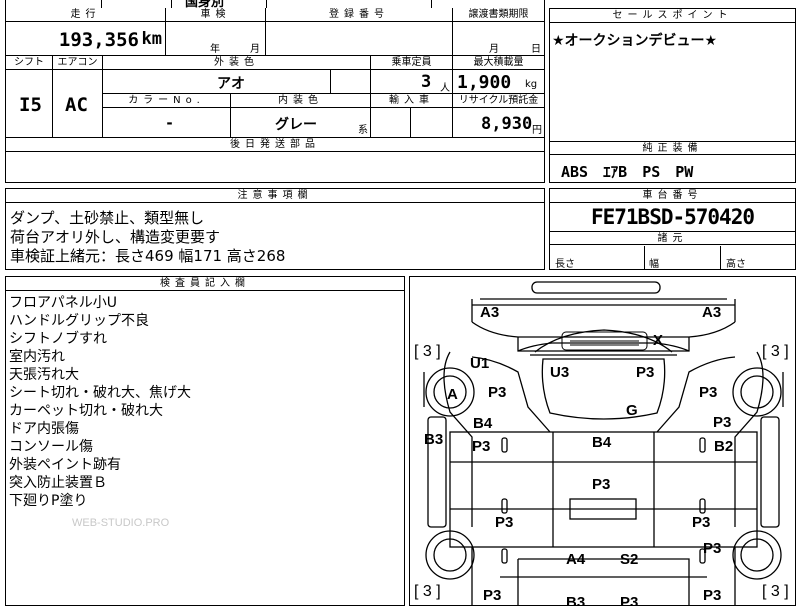 Image resolution: width=800 pixels, height=606 pixels. I want to click on damage-label: U1, so click(480, 363).